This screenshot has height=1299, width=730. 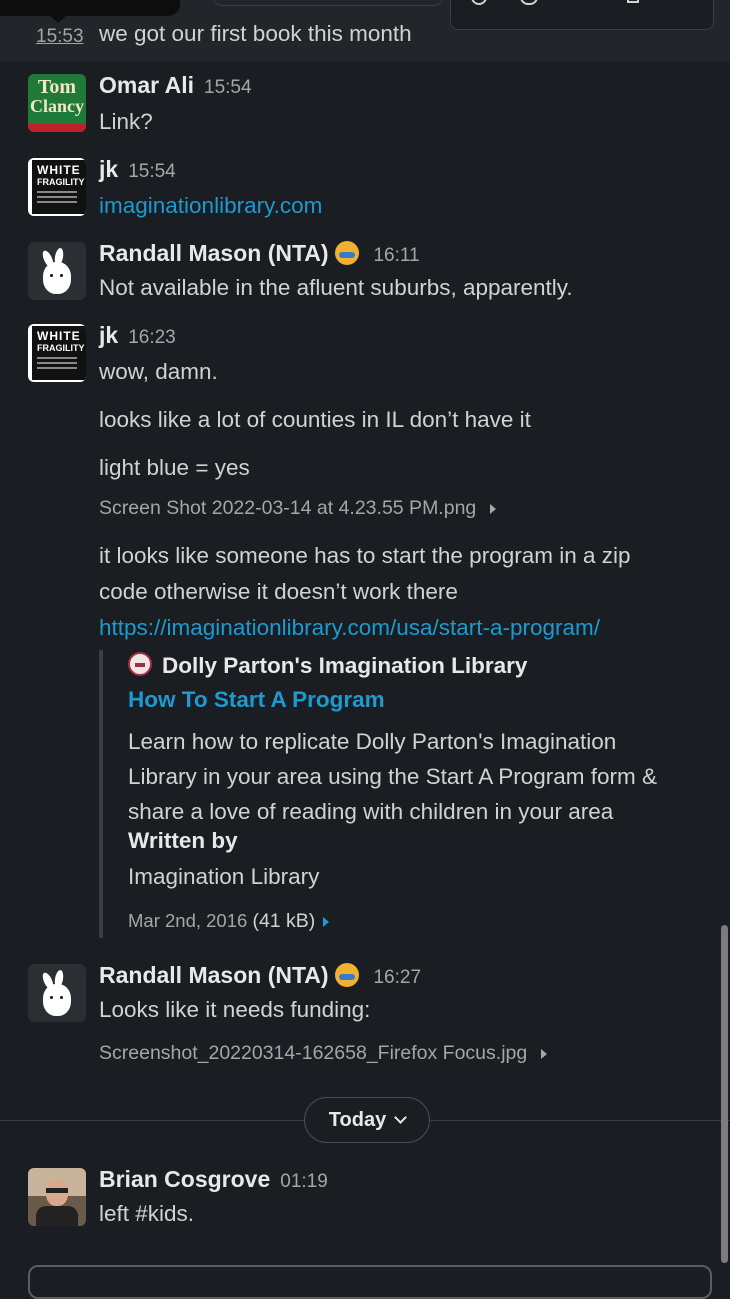 What do you see at coordinates (396, 255) in the screenshot?
I see `message-timestamp: 16:11` at bounding box center [396, 255].